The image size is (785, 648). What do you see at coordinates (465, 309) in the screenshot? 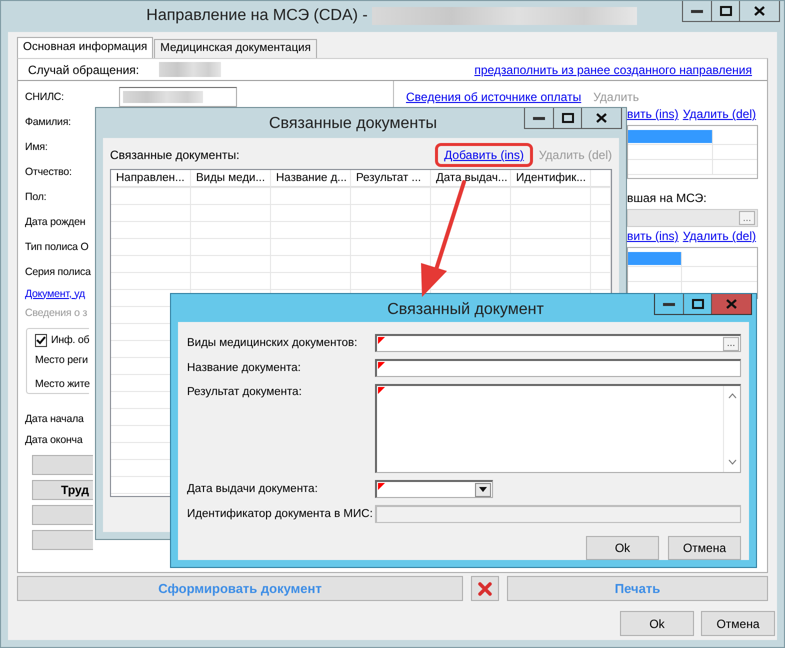
I see `window-title: Связанный документ` at bounding box center [465, 309].